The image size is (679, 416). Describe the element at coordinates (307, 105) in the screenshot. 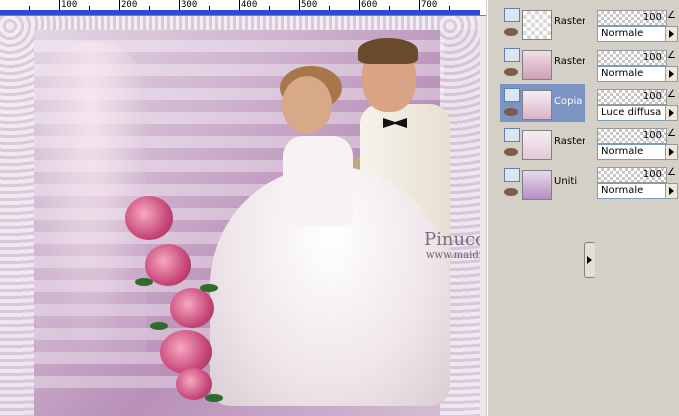

I see `bride-head` at that location.